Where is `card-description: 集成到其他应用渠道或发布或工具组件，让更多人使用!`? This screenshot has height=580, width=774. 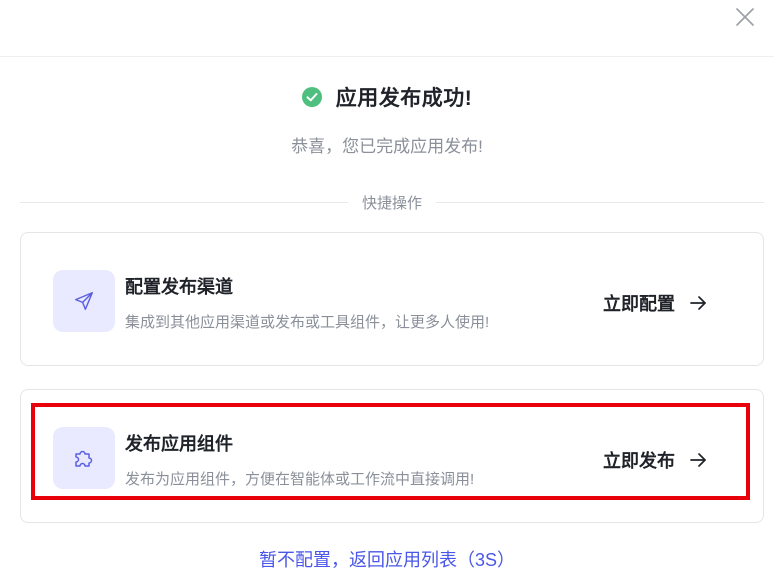
card-description: 集成到其他应用渠道或发布或工具组件，让更多人使用! is located at coordinates (307, 322).